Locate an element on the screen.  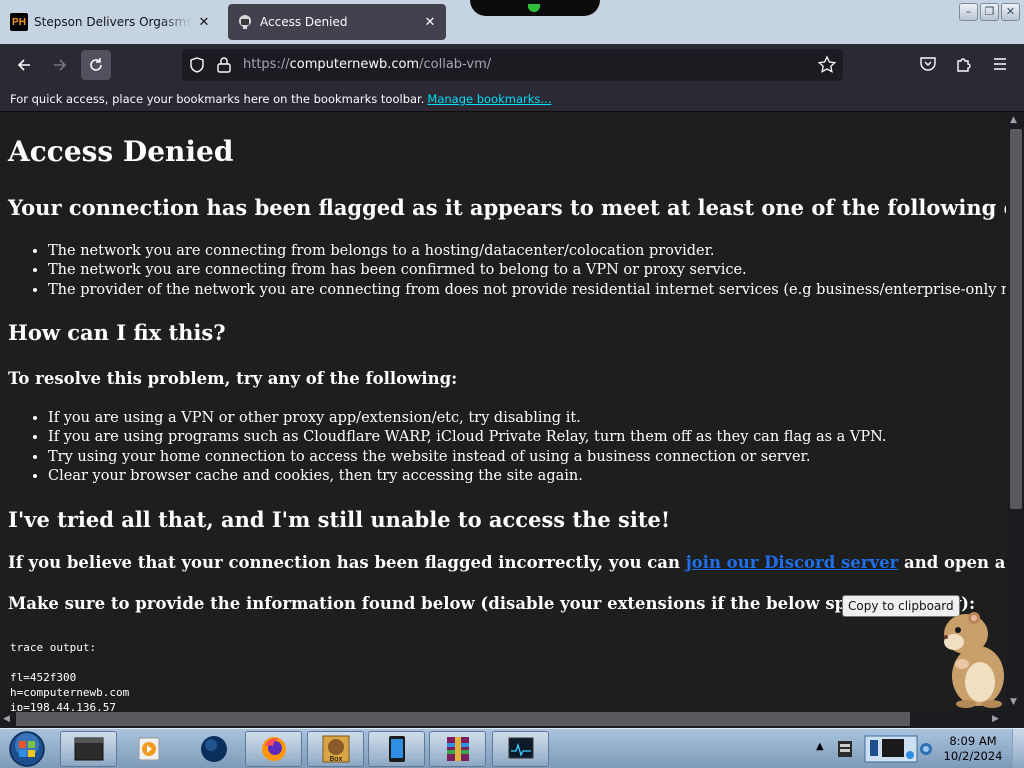
taskbar-item-globe is located at coordinates (213, 749).